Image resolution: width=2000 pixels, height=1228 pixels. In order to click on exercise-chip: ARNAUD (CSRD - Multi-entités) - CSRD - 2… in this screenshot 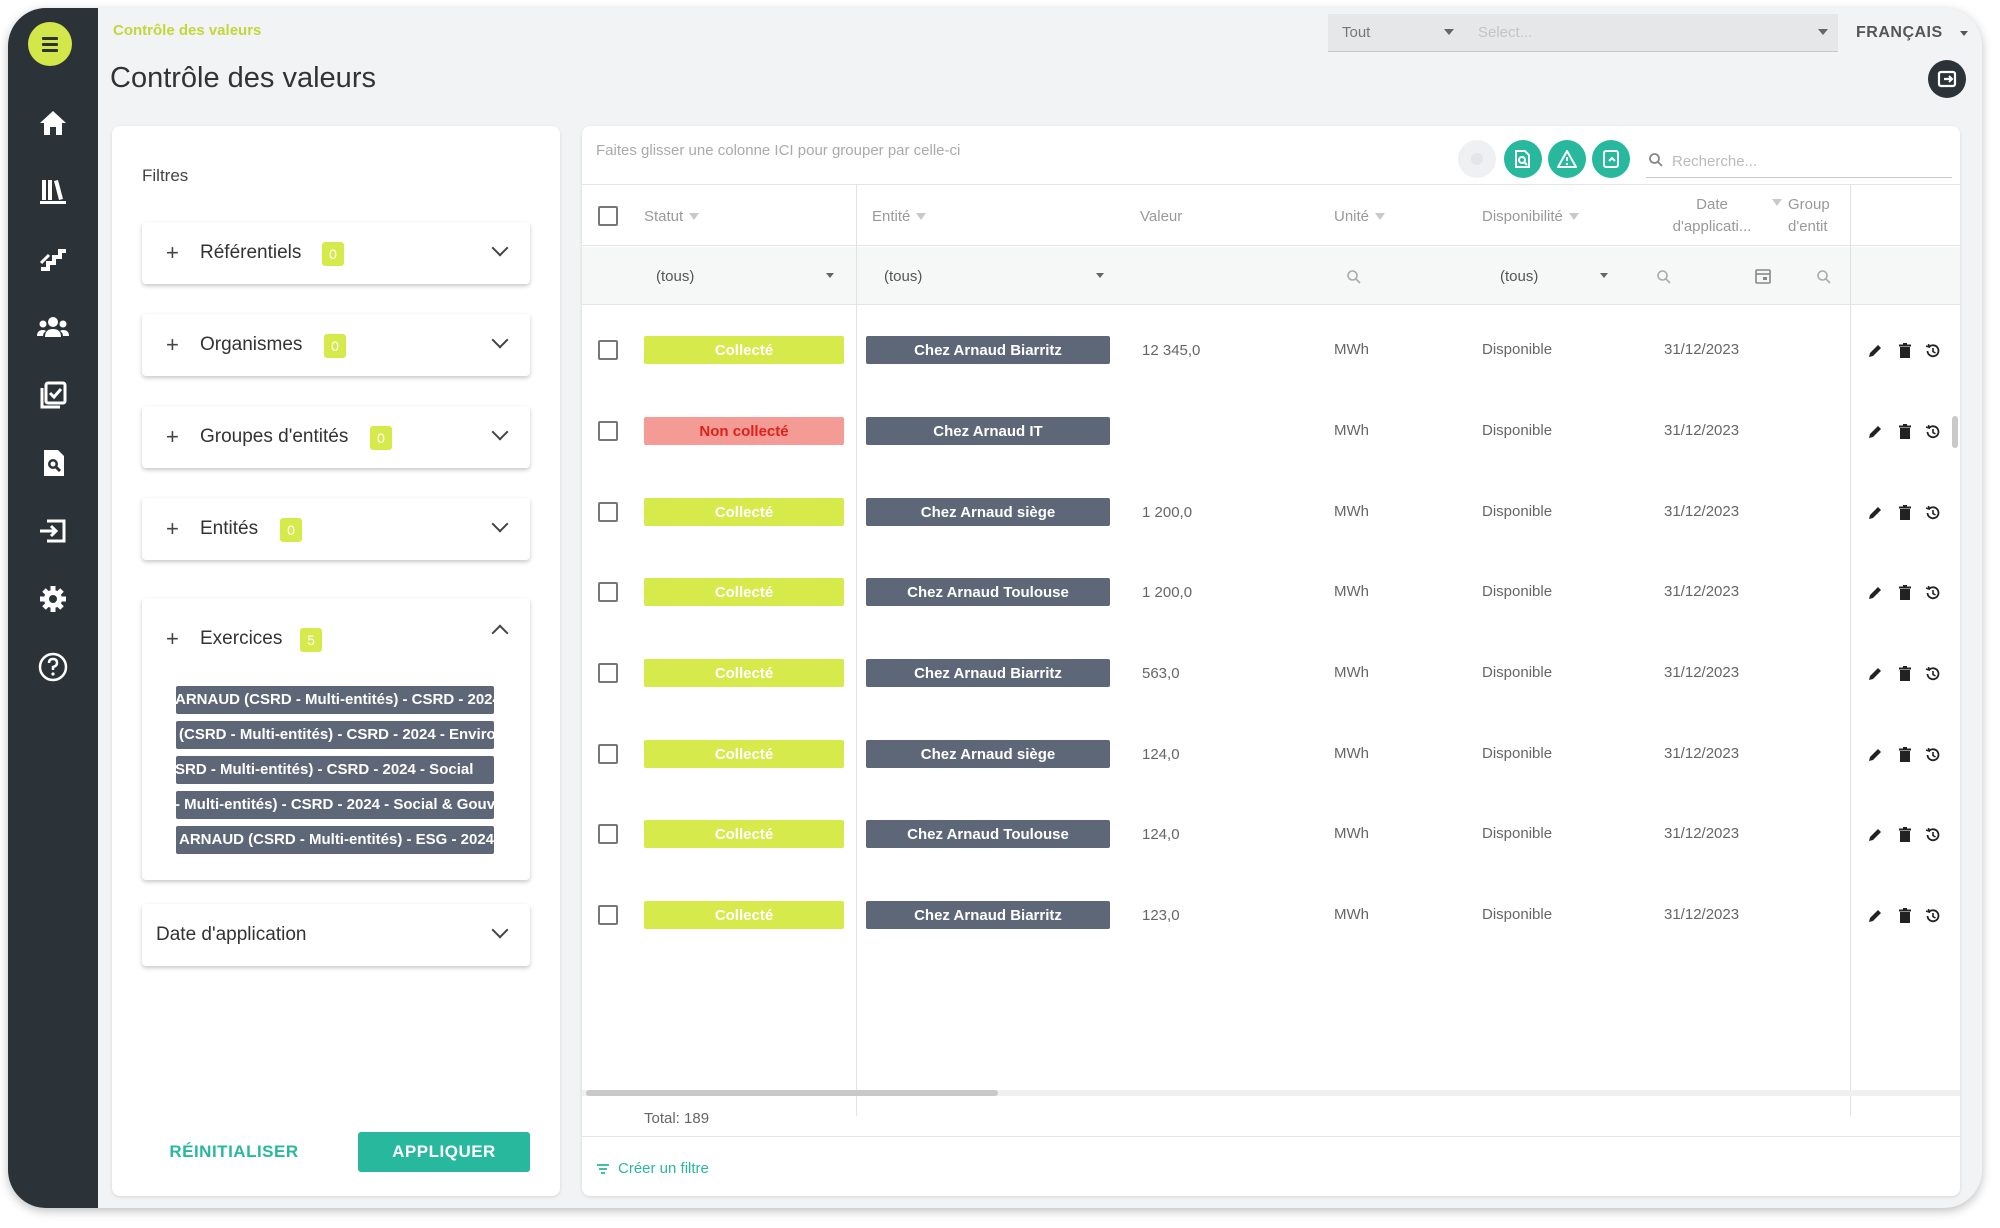, I will do `click(335, 700)`.